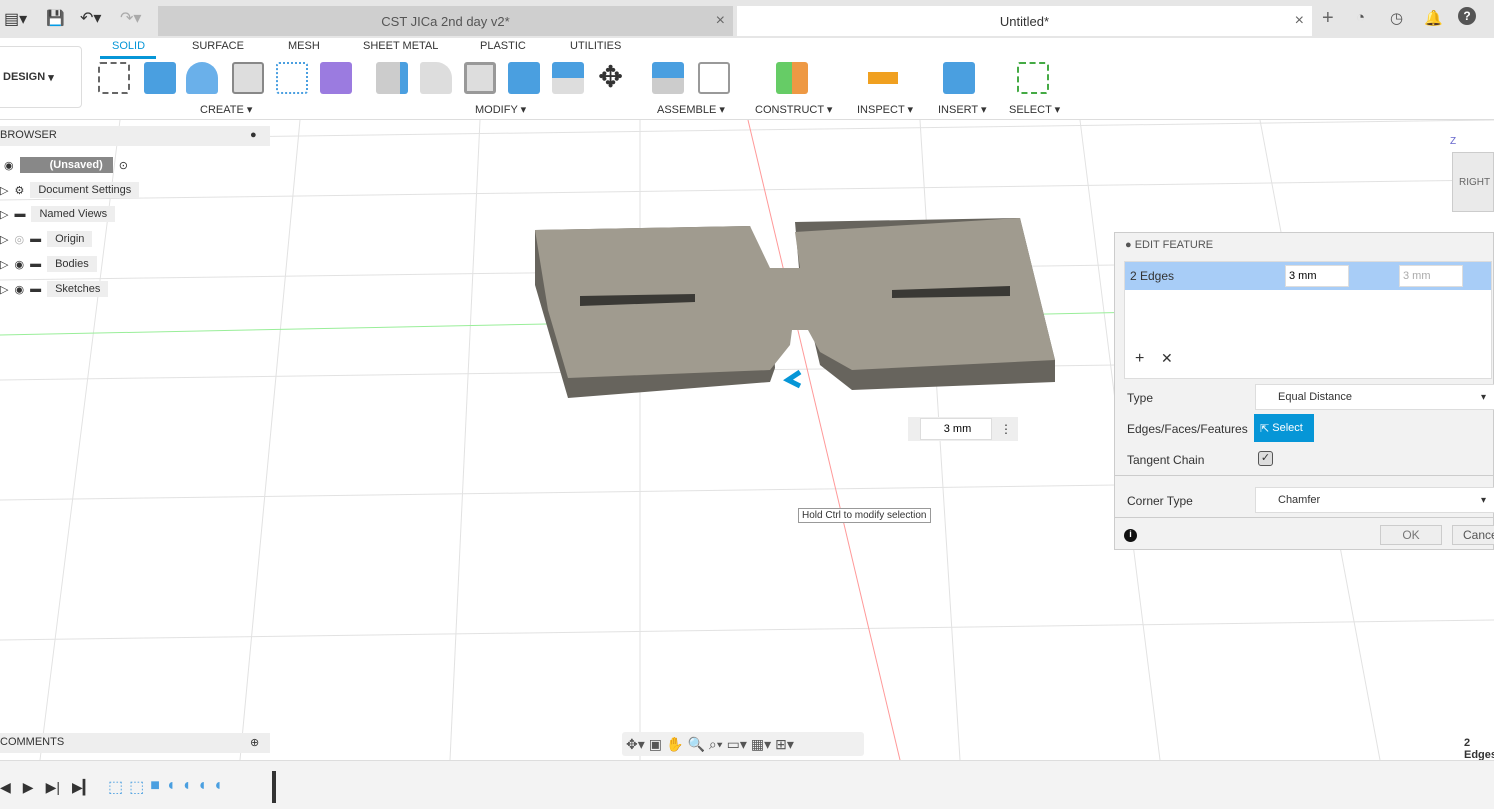 This screenshot has width=1494, height=809. I want to click on workspace-switcher: DESIGN ▾, so click(41, 77).